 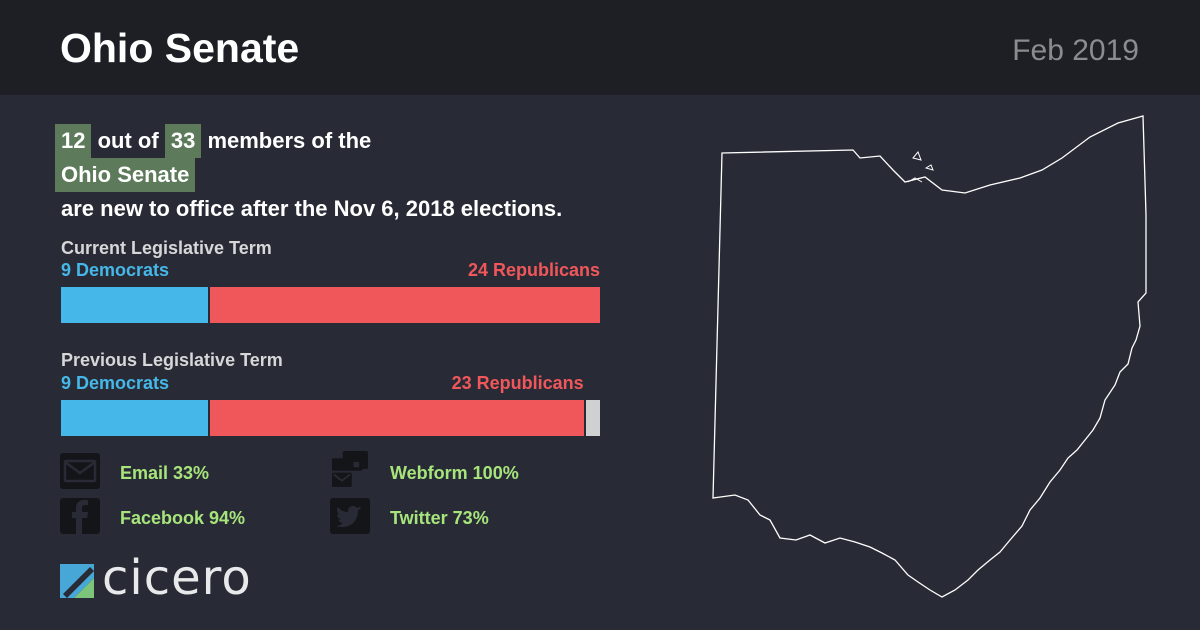 What do you see at coordinates (439, 518) in the screenshot?
I see `twitter-stat: Twitter 73%` at bounding box center [439, 518].